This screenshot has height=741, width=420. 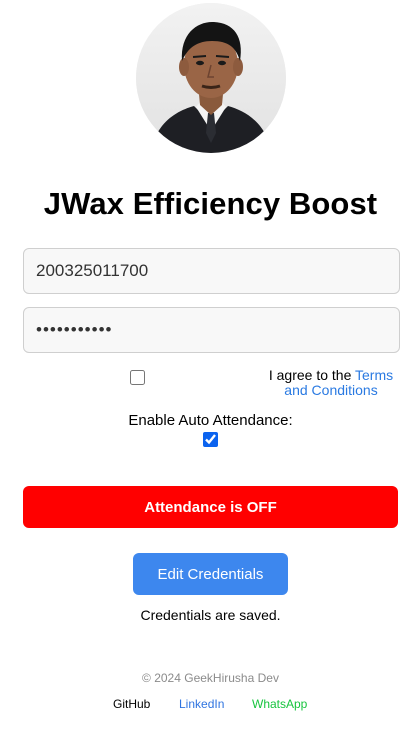 What do you see at coordinates (211, 271) in the screenshot?
I see `username-field` at bounding box center [211, 271].